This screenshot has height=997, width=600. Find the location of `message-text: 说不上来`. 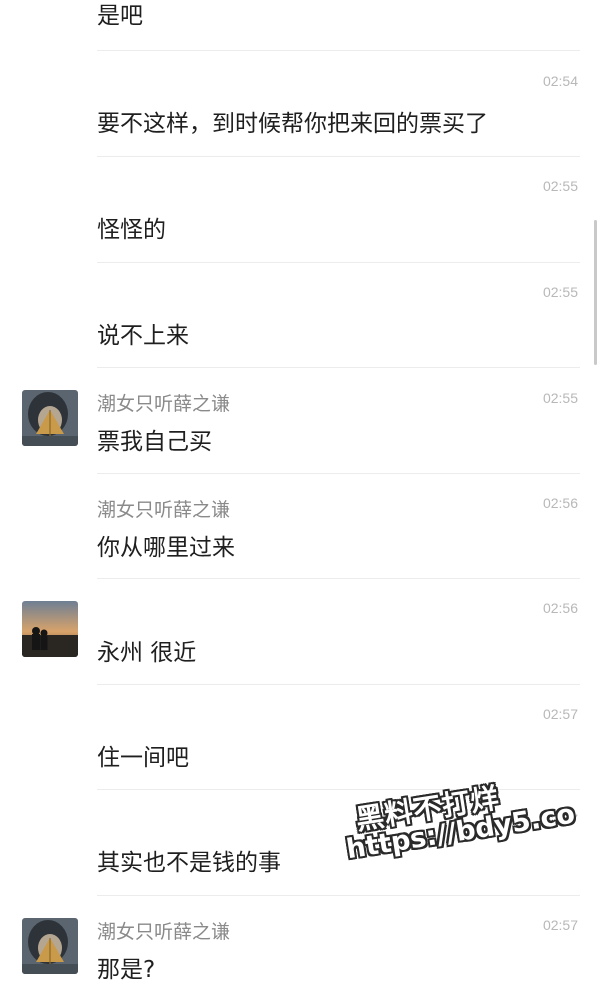

message-text: 说不上来 is located at coordinates (143, 336).